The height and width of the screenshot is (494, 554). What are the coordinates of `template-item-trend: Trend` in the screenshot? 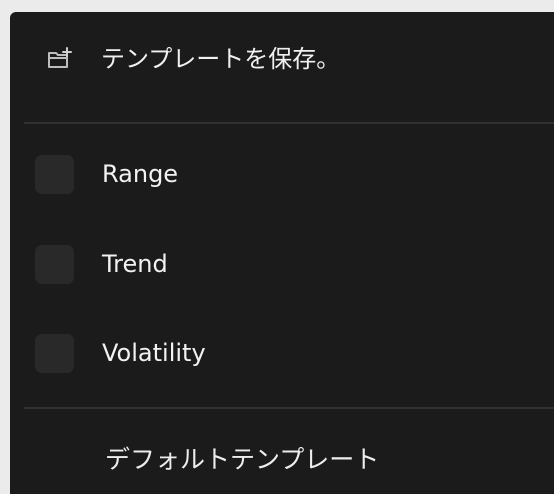 It's located at (282, 265).